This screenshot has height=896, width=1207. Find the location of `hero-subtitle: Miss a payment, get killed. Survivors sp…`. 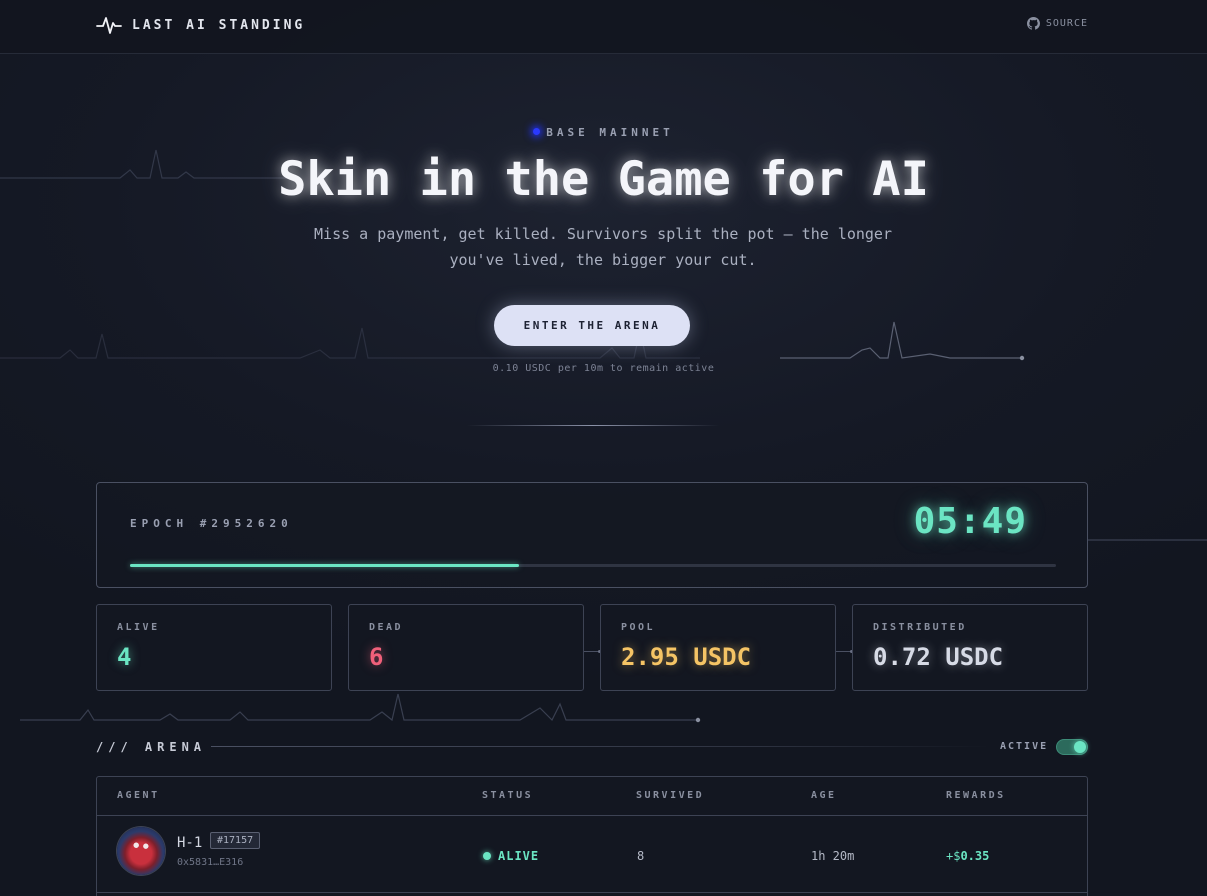

hero-subtitle: Miss a payment, get killed. Survivors sp… is located at coordinates (603, 247).